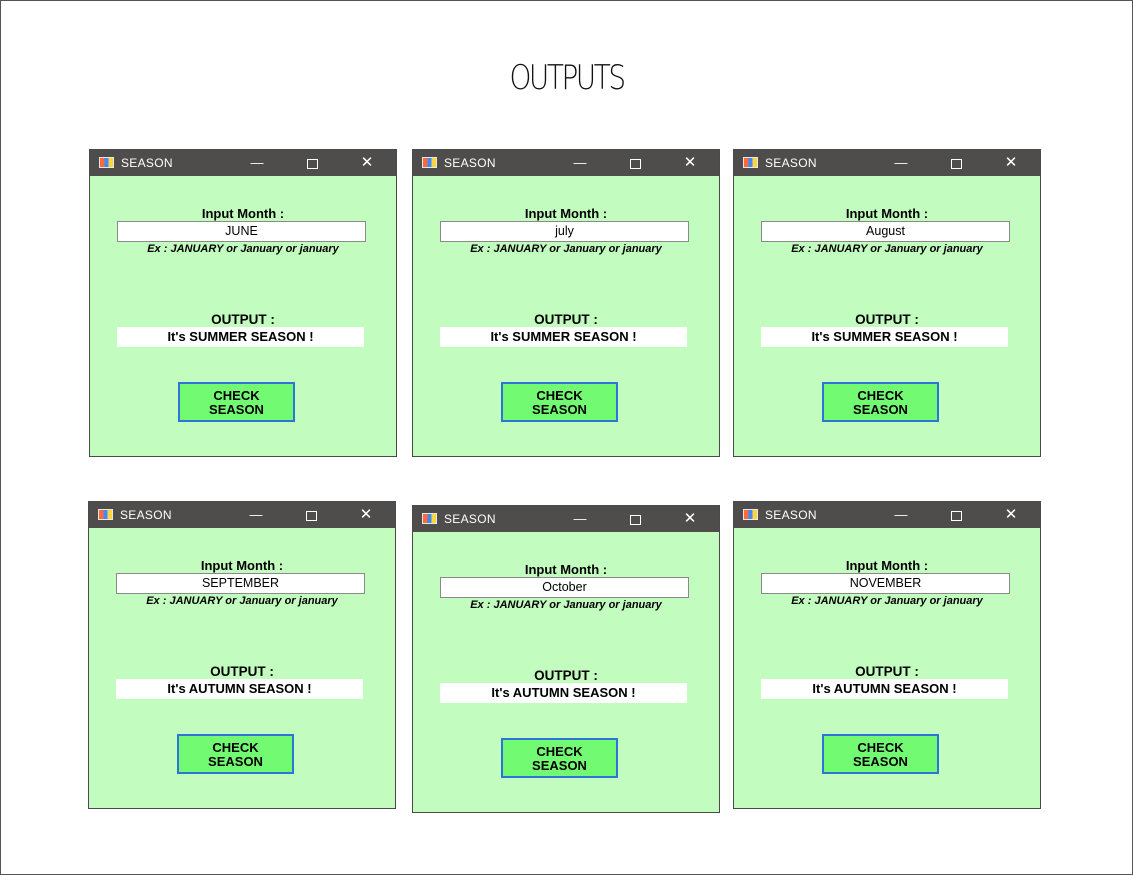 Image resolution: width=1133 pixels, height=875 pixels. What do you see at coordinates (885, 583) in the screenshot?
I see `month-input: NOVEMBER` at bounding box center [885, 583].